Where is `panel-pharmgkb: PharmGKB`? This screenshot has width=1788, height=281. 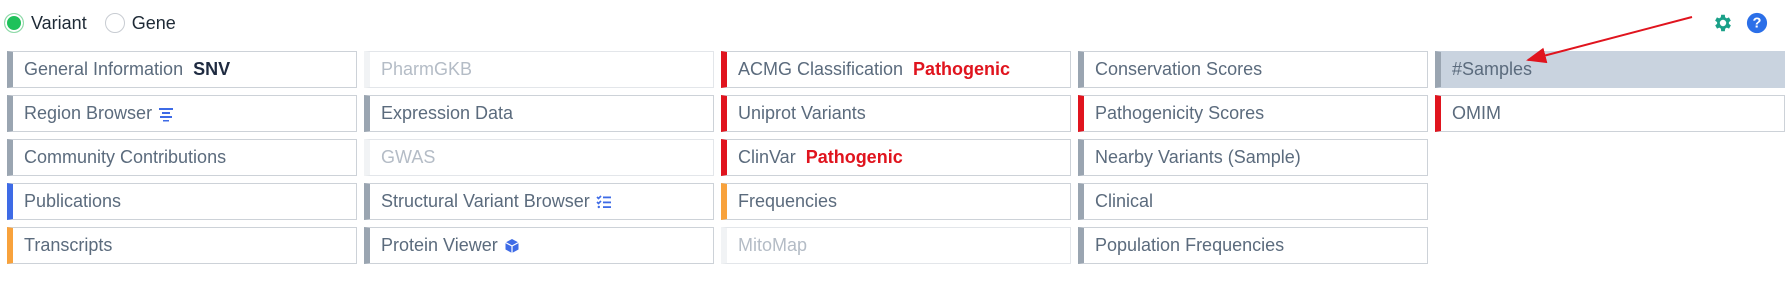 panel-pharmgkb: PharmGKB is located at coordinates (539, 69).